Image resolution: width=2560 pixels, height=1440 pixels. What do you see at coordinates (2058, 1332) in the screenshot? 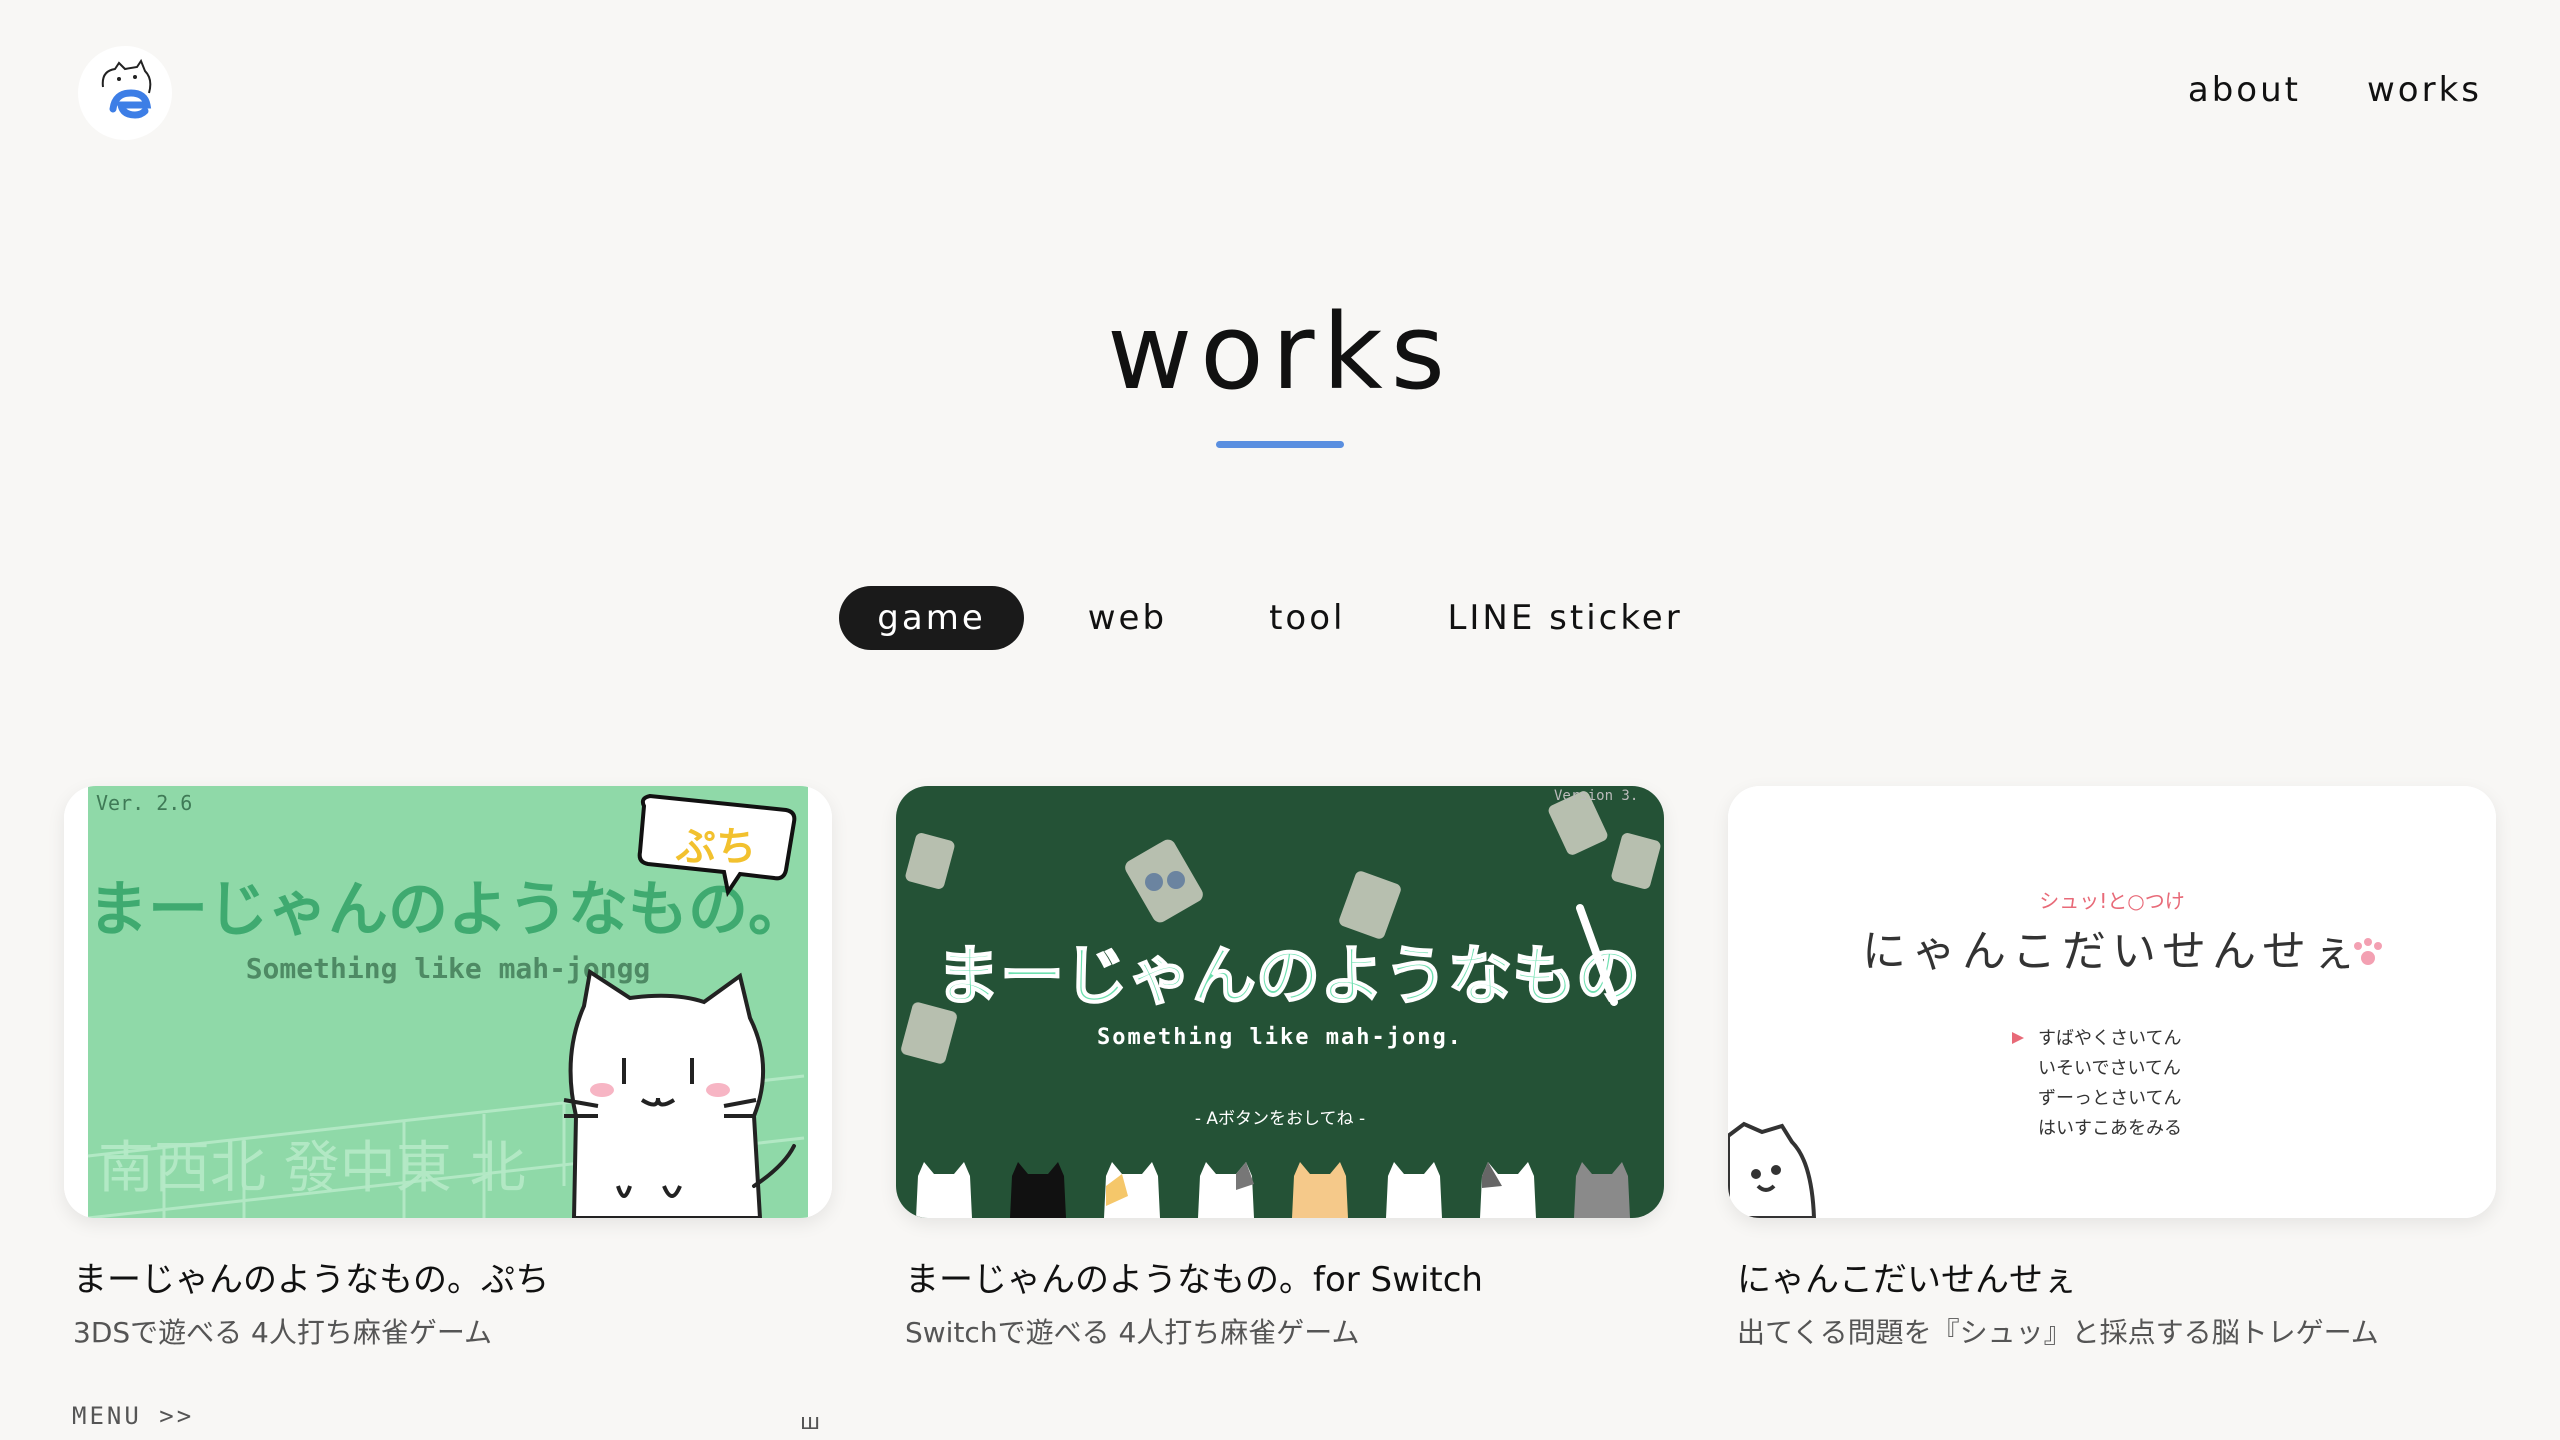
I see `work-description: 出てくる問題を『シュッ』と採点する脳トレゲーム` at bounding box center [2058, 1332].